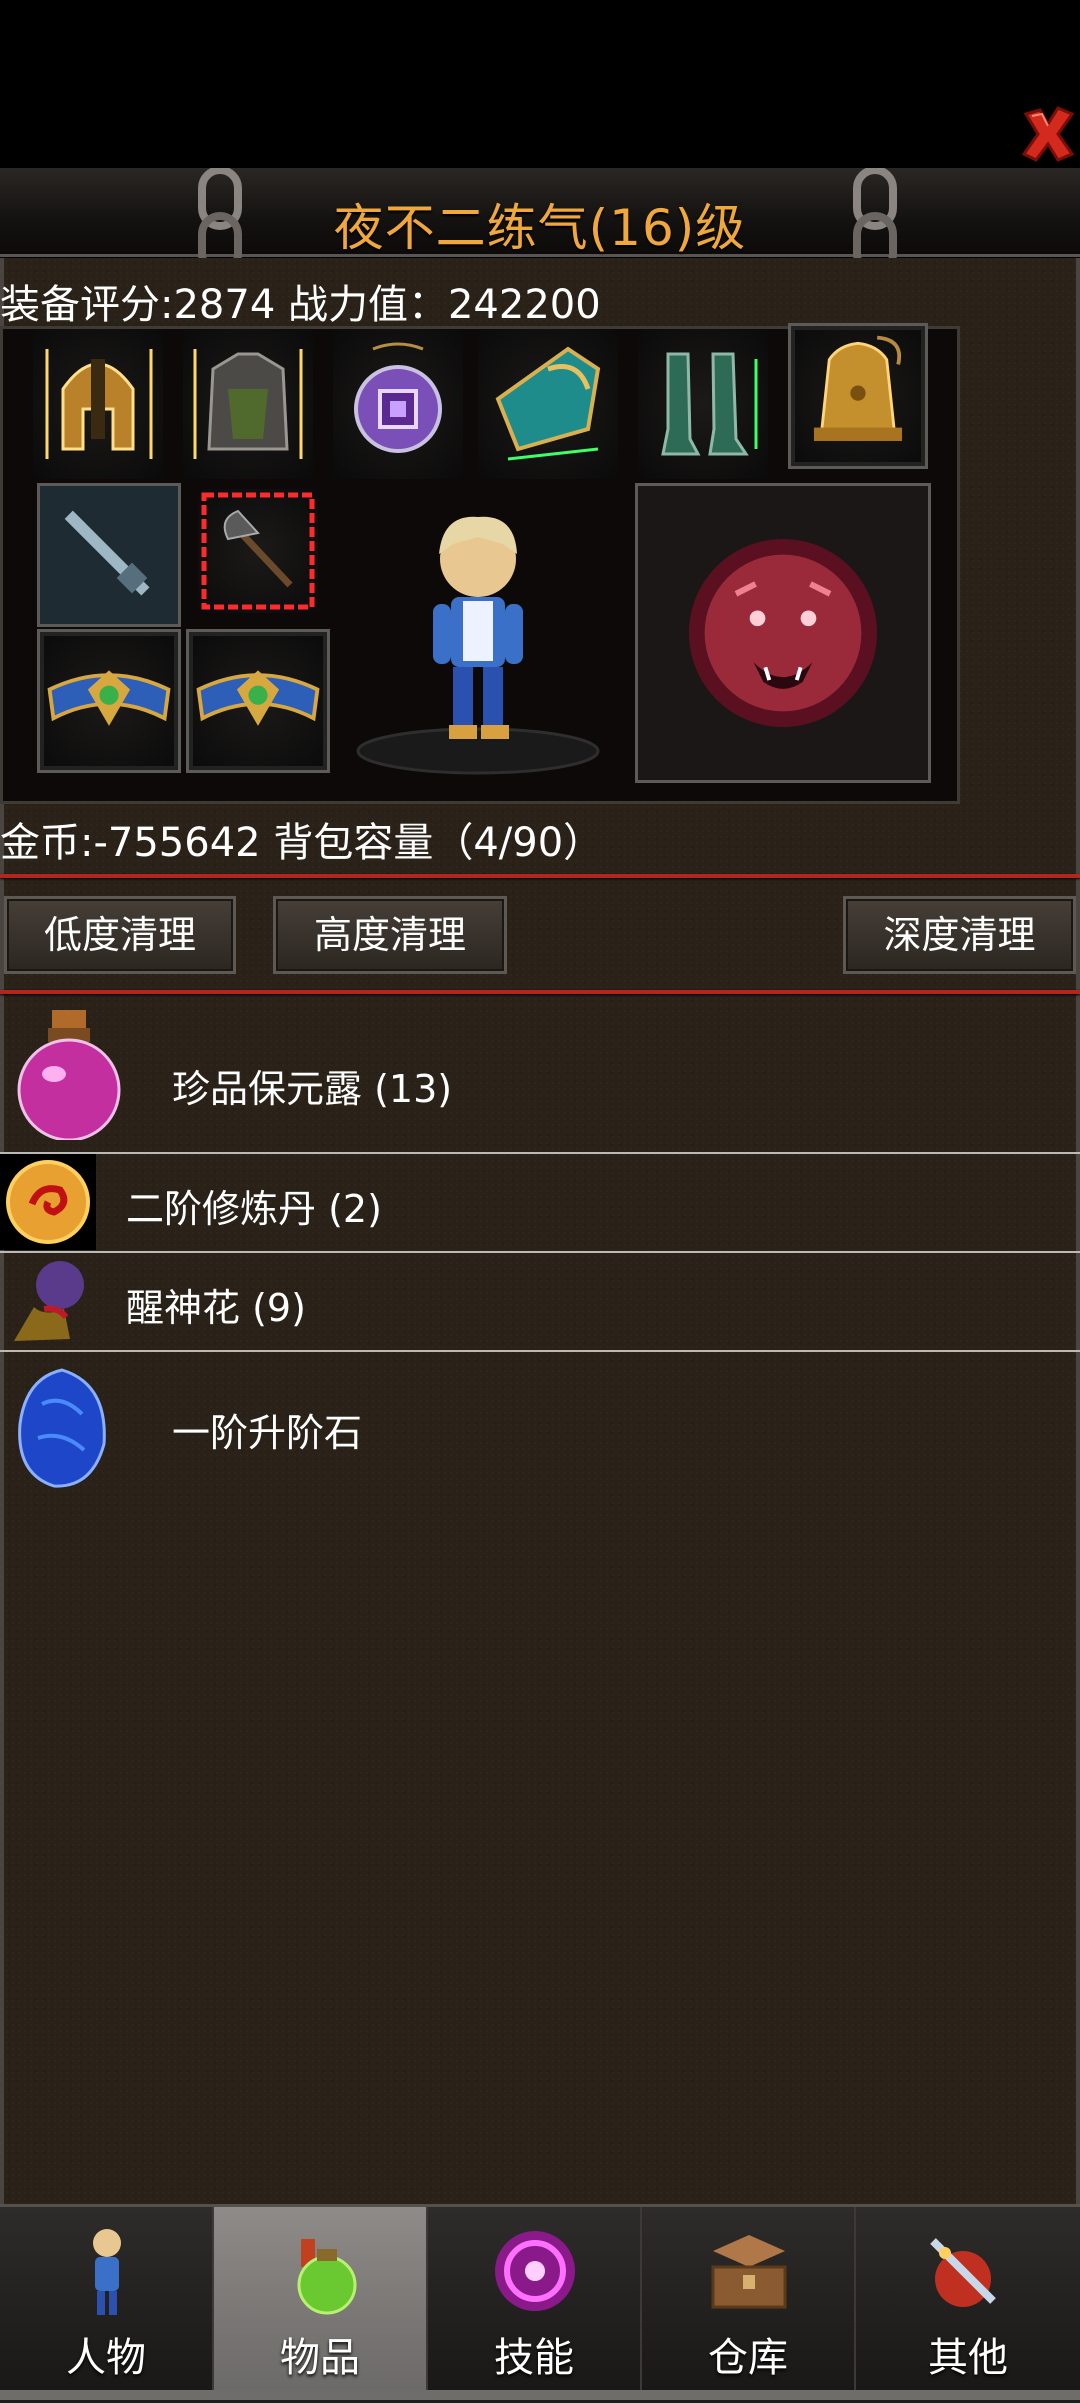 This screenshot has width=1080, height=2403. What do you see at coordinates (267, 1433) in the screenshot?
I see `item-name: 一阶升阶石` at bounding box center [267, 1433].